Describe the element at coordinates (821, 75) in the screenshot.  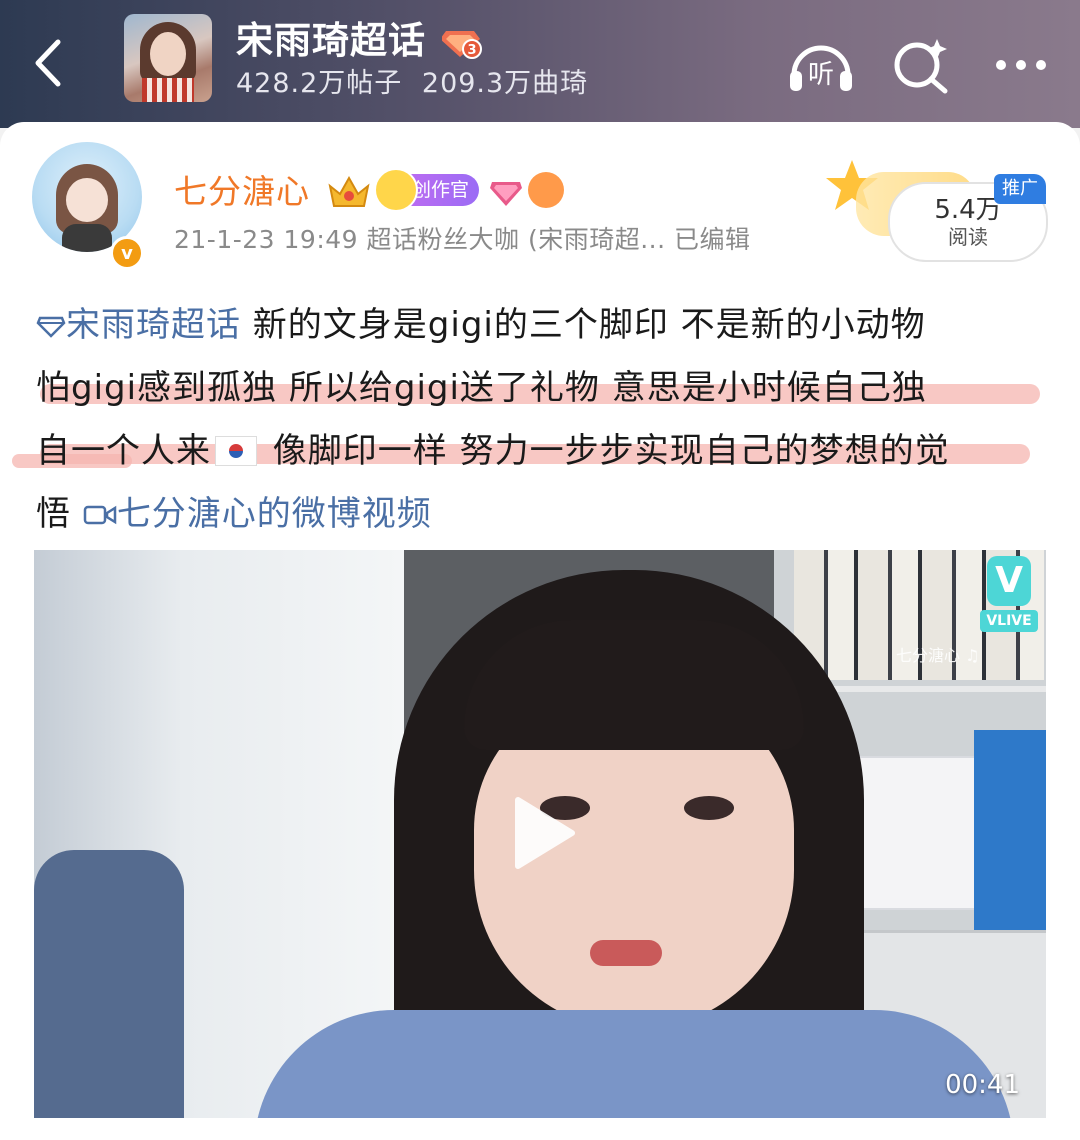
I see `svg-text: 听` at that location.